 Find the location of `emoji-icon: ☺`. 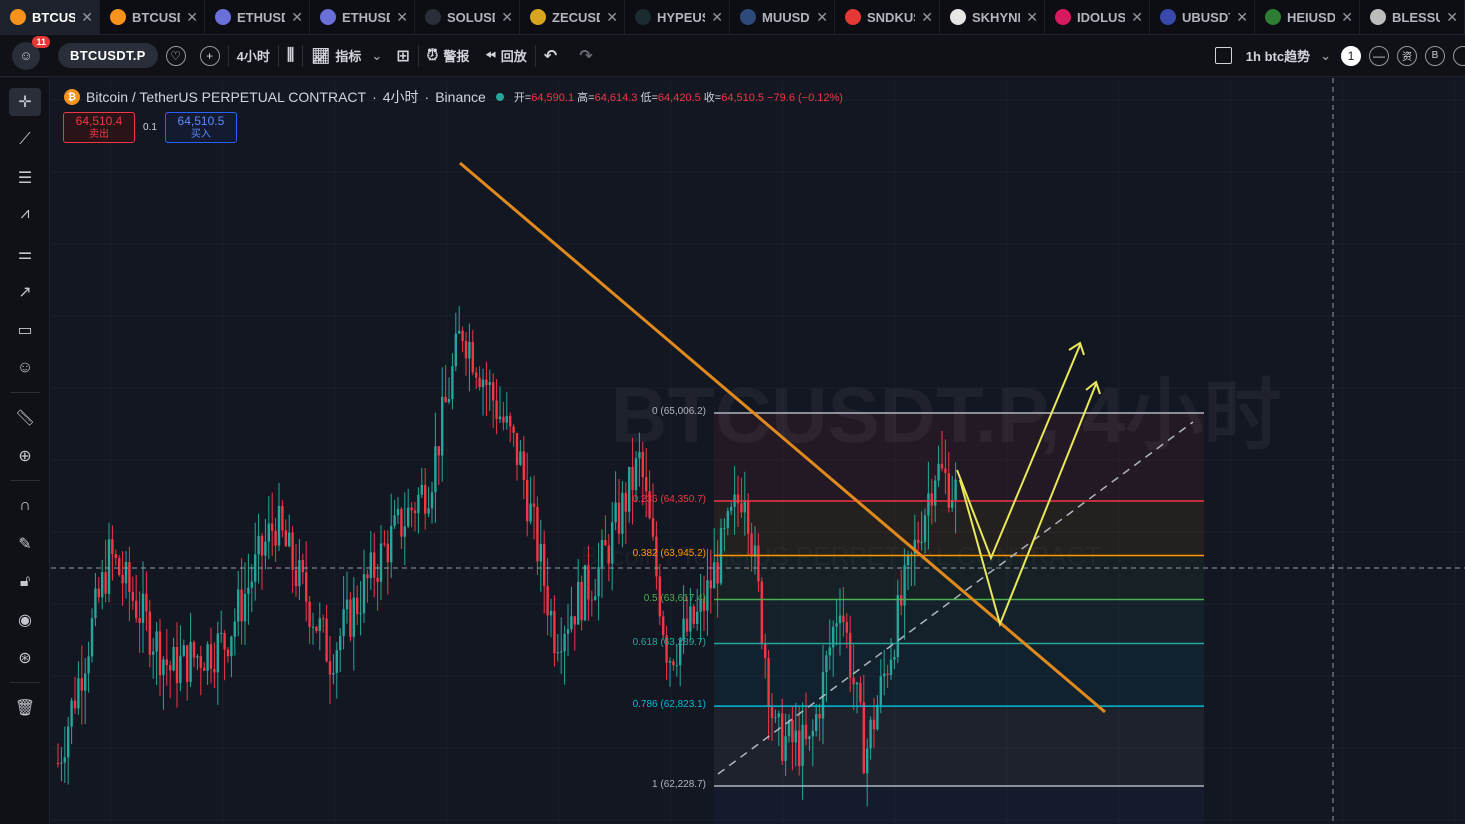

emoji-icon: ☺ is located at coordinates (25, 368).